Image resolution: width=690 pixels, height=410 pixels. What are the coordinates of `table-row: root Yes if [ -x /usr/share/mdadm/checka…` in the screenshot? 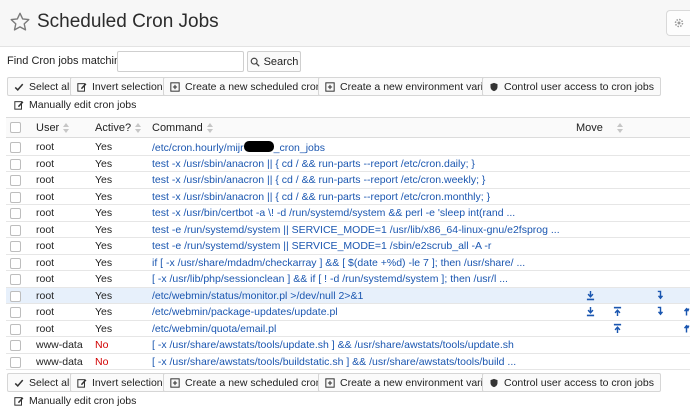 It's located at (348, 263).